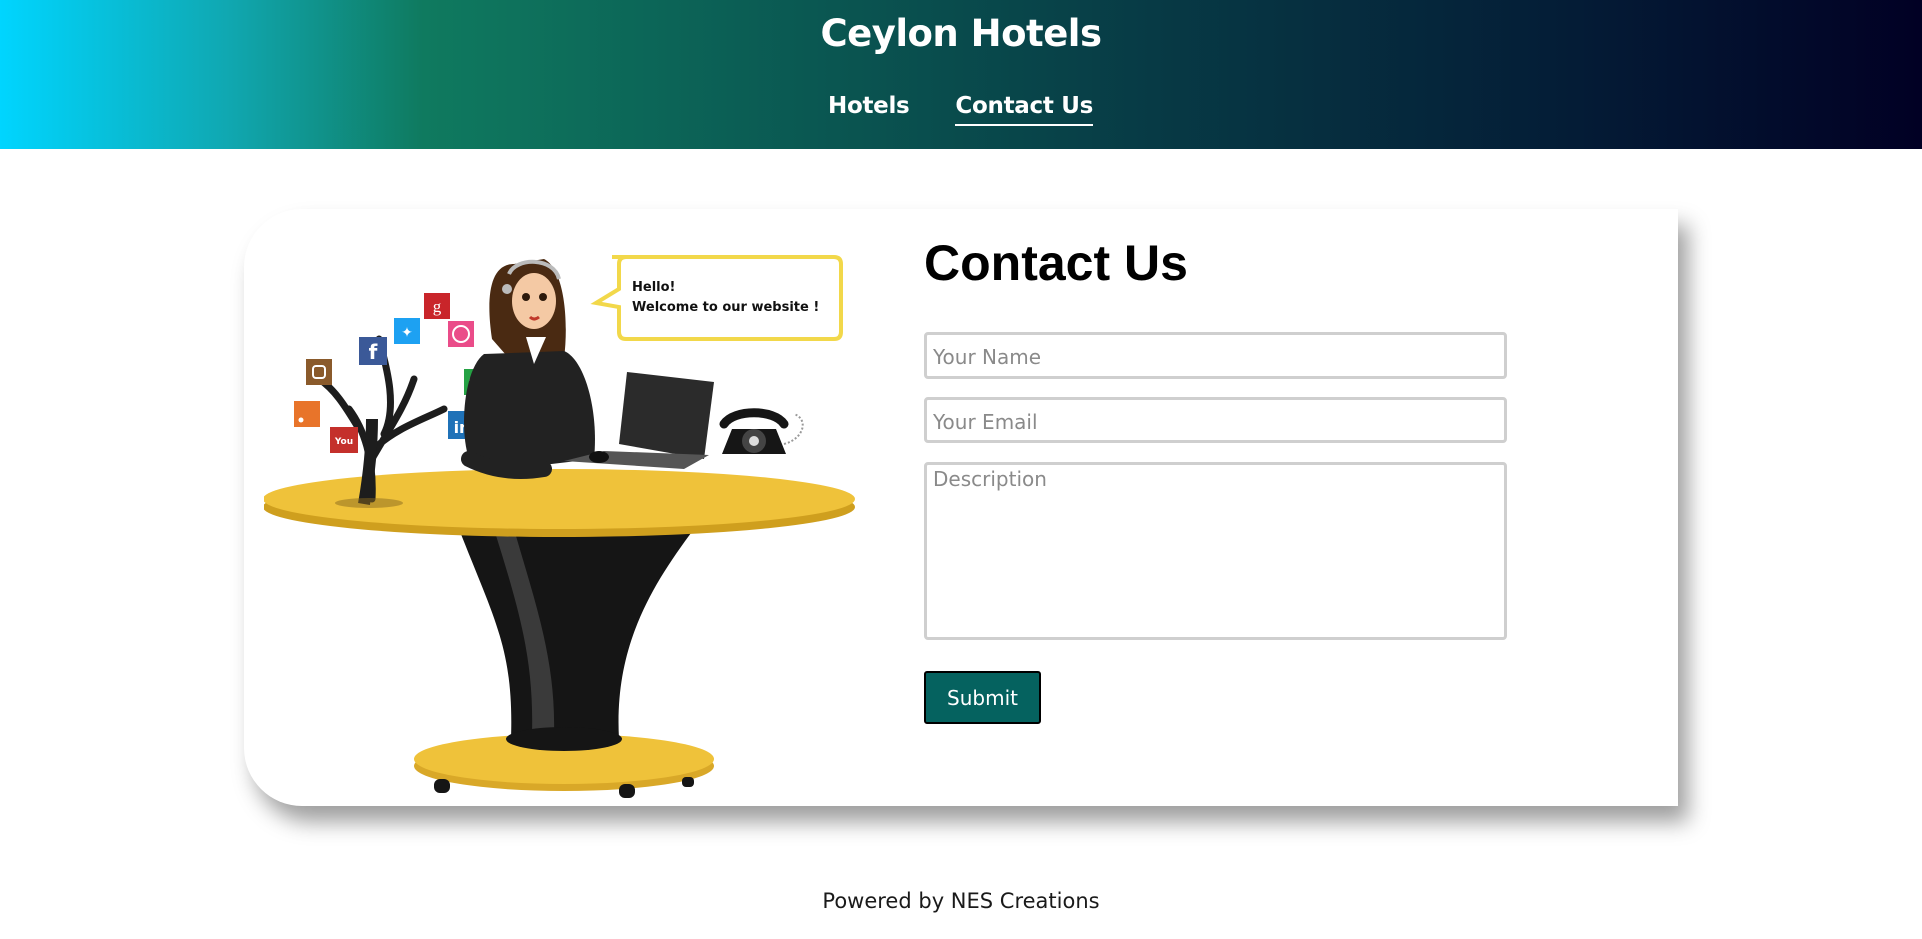 The height and width of the screenshot is (939, 1922). Describe the element at coordinates (343, 442) in the screenshot. I see `svg-text: You` at that location.